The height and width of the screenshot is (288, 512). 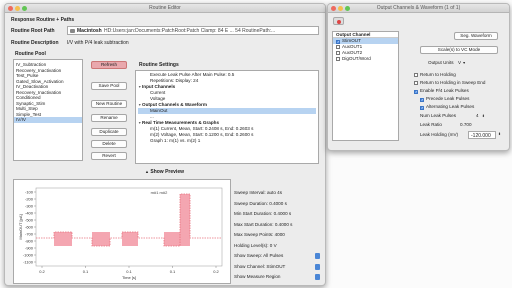 I want to click on leak-ratio-value: 0.700, so click(x=466, y=125).